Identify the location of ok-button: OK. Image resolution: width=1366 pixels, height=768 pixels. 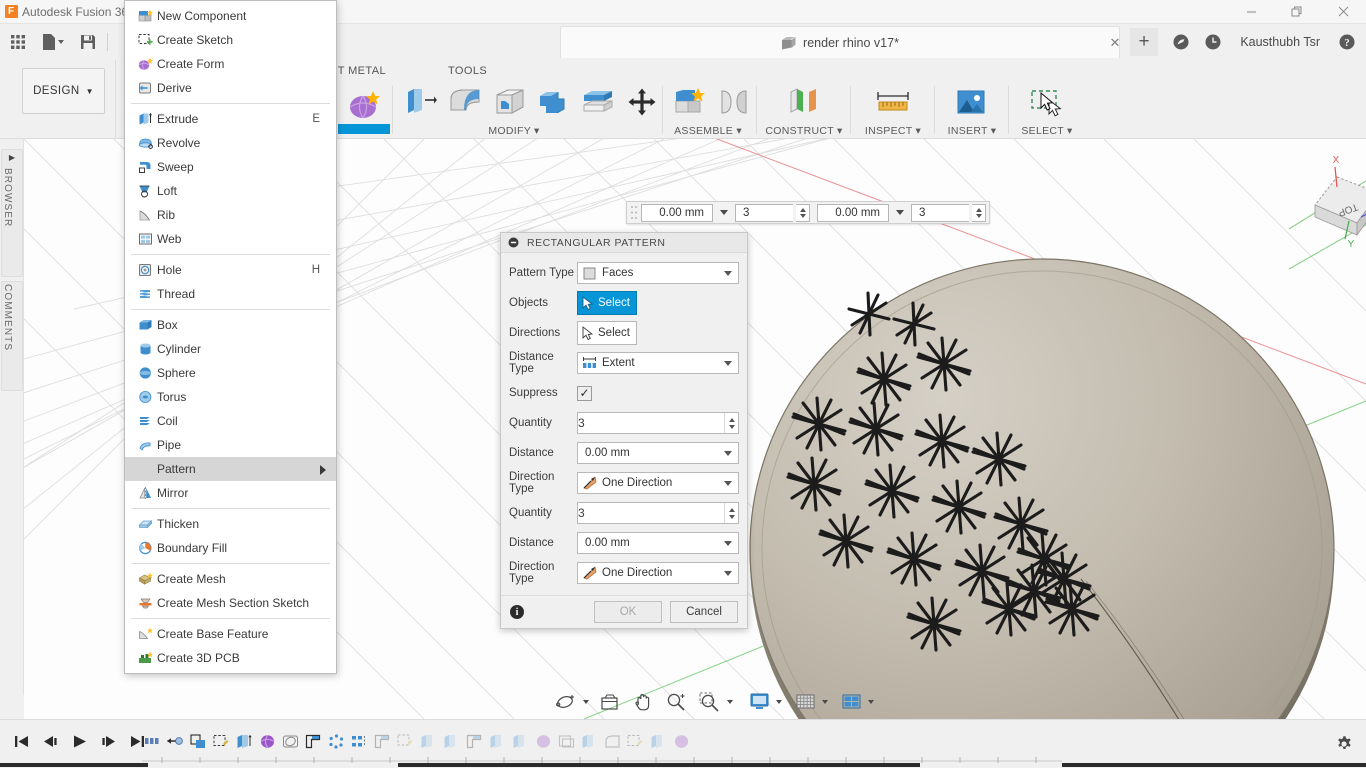
(628, 612).